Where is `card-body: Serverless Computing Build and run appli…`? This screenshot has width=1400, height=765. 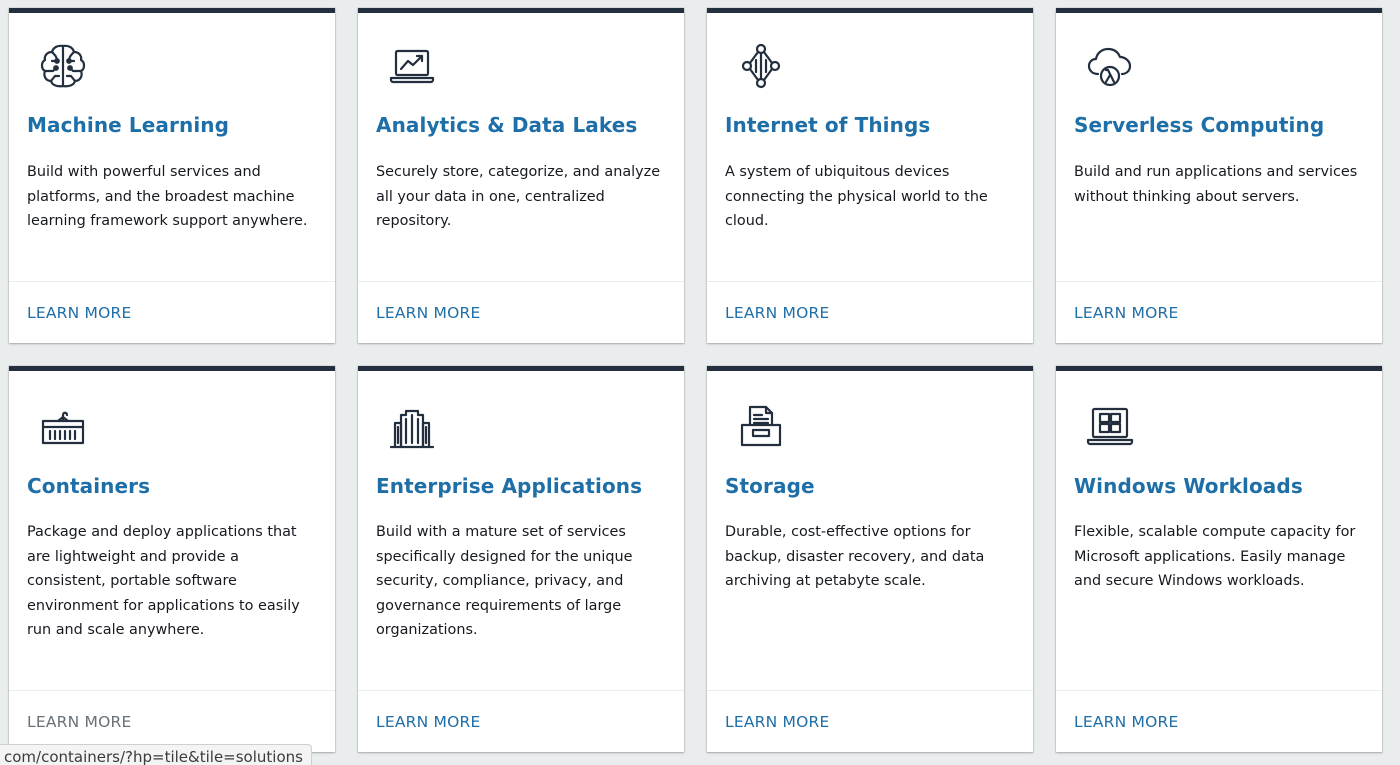 card-body: Serverless Computing Build and run appli… is located at coordinates (1219, 147).